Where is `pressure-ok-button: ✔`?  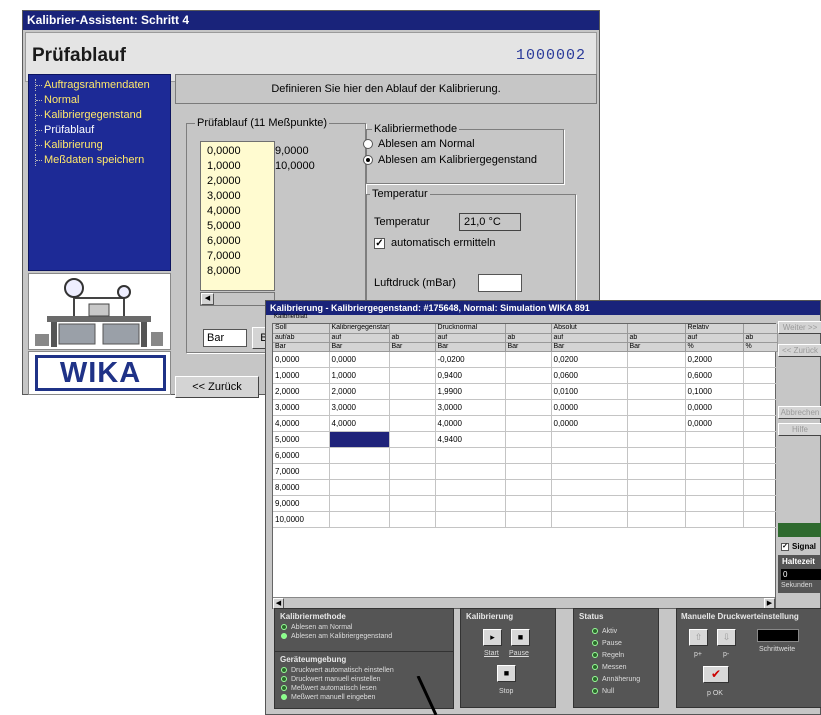
pressure-ok-button: ✔ is located at coordinates (716, 674).